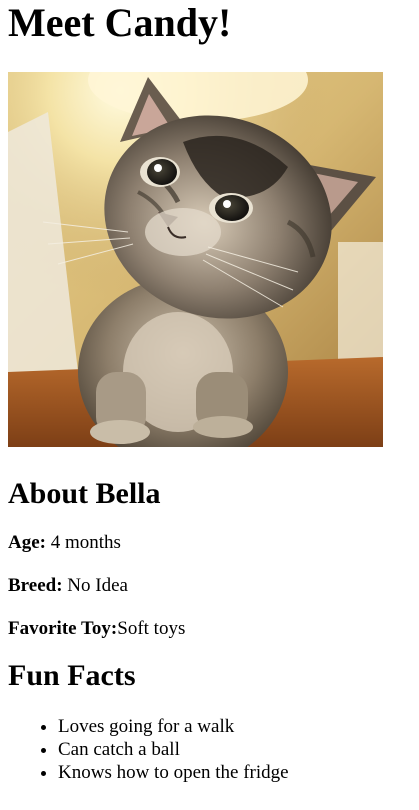 The image size is (419, 810). What do you see at coordinates (234, 726) in the screenshot?
I see `list-item: Loves going for a walk` at bounding box center [234, 726].